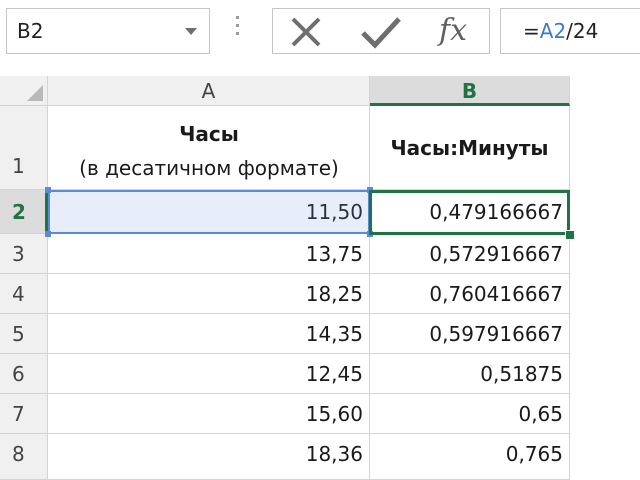 This screenshot has height=480, width=640. What do you see at coordinates (209, 134) in the screenshot?
I see `cell-a1-line1: Часы` at bounding box center [209, 134].